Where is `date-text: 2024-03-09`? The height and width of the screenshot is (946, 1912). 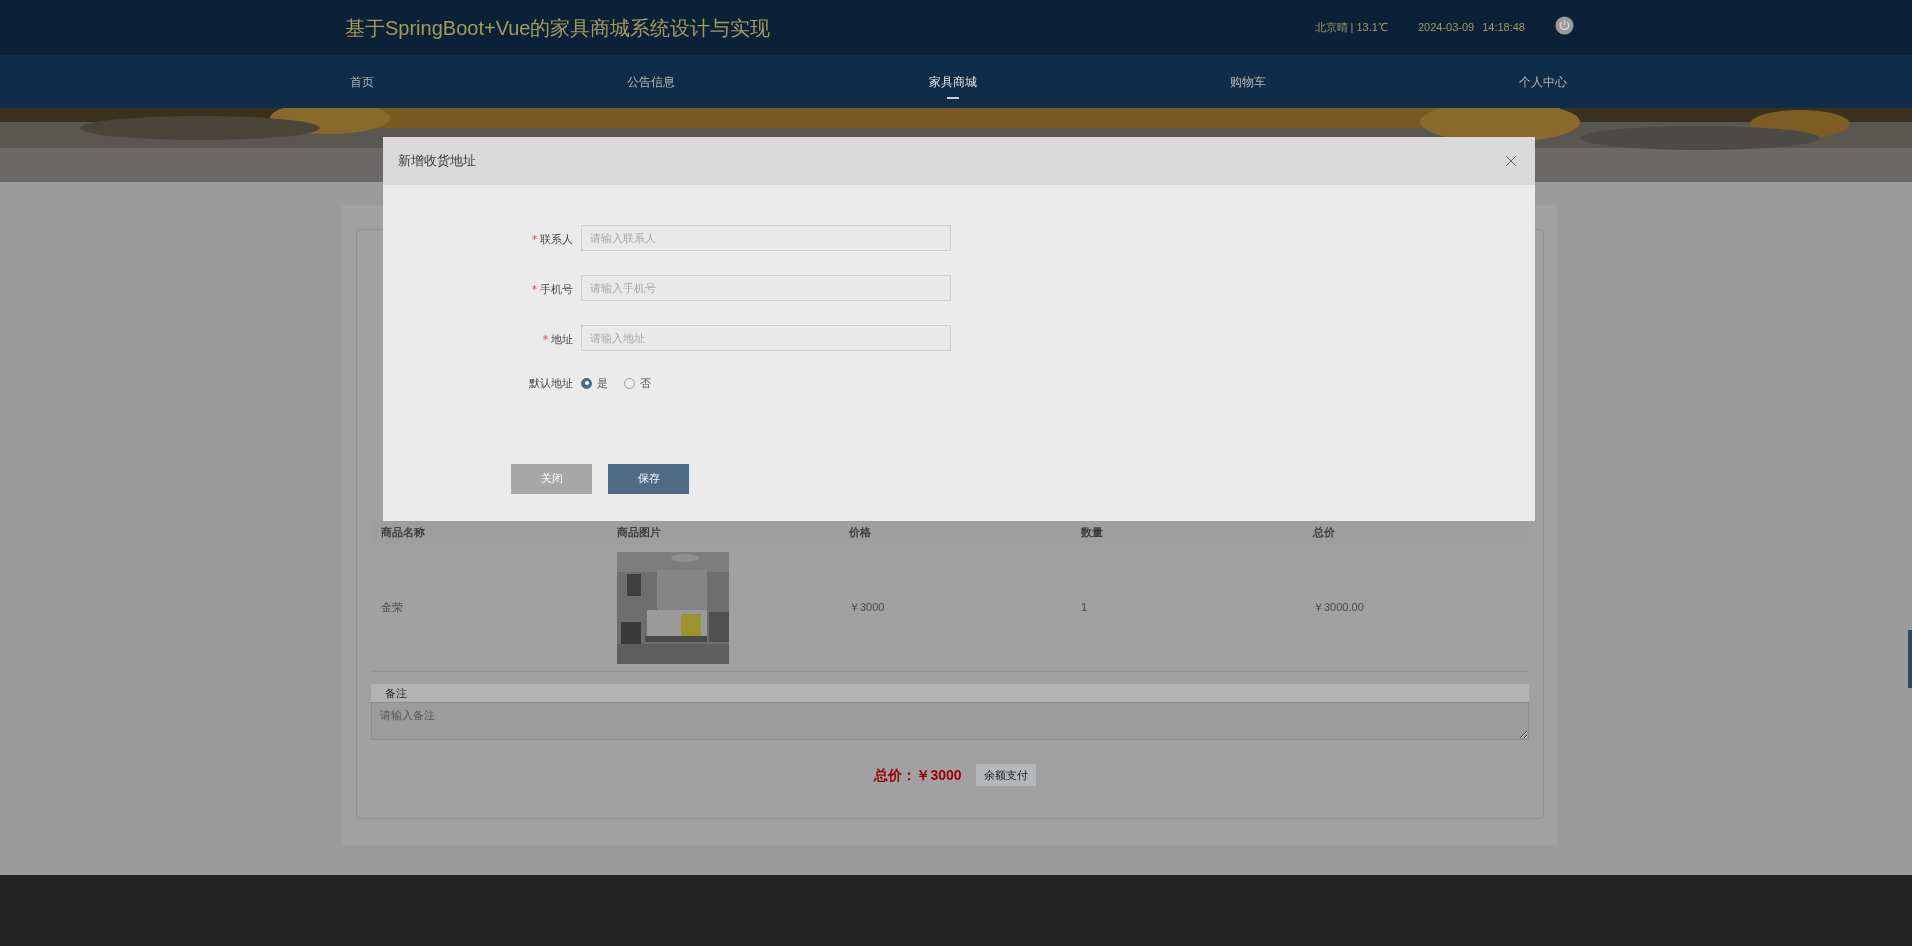
date-text: 2024-03-09 is located at coordinates (1446, 28).